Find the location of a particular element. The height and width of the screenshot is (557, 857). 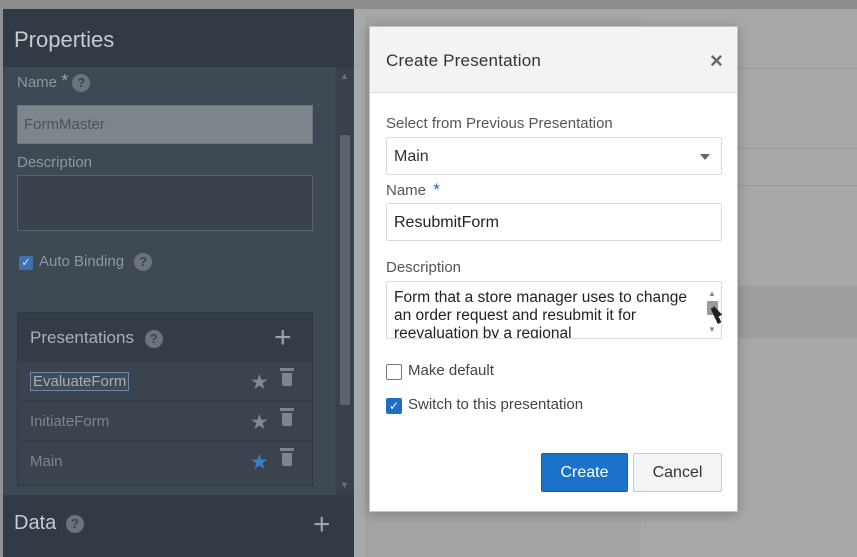

list-item: EvaluateForm ★ is located at coordinates (165, 381).